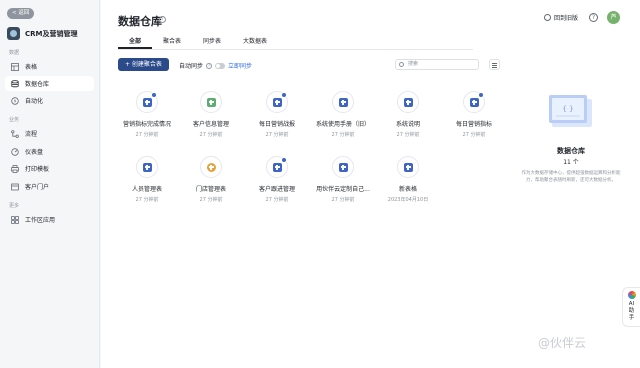  What do you see at coordinates (407, 189) in the screenshot?
I see `card-name: 新表格` at bounding box center [407, 189].